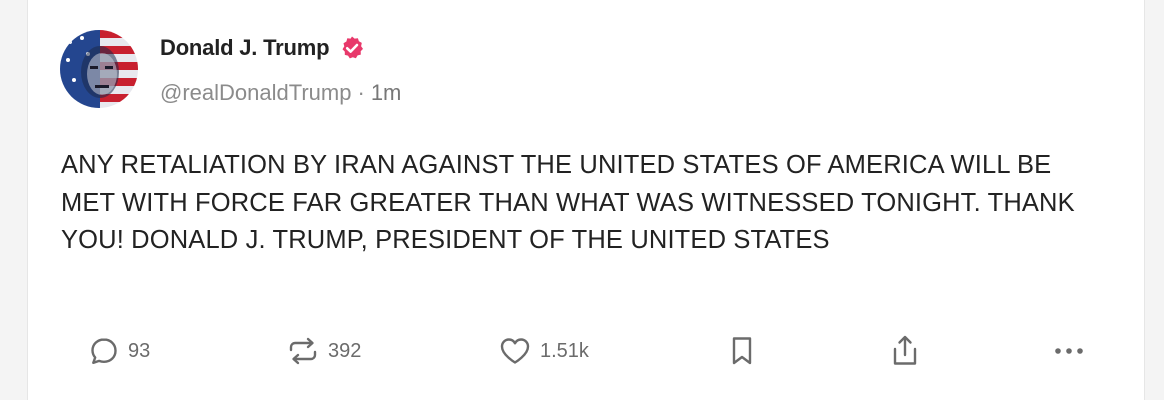 The width and height of the screenshot is (1164, 400). Describe the element at coordinates (245, 48) in the screenshot. I see `author-display-name: Donald J. Trump` at that location.